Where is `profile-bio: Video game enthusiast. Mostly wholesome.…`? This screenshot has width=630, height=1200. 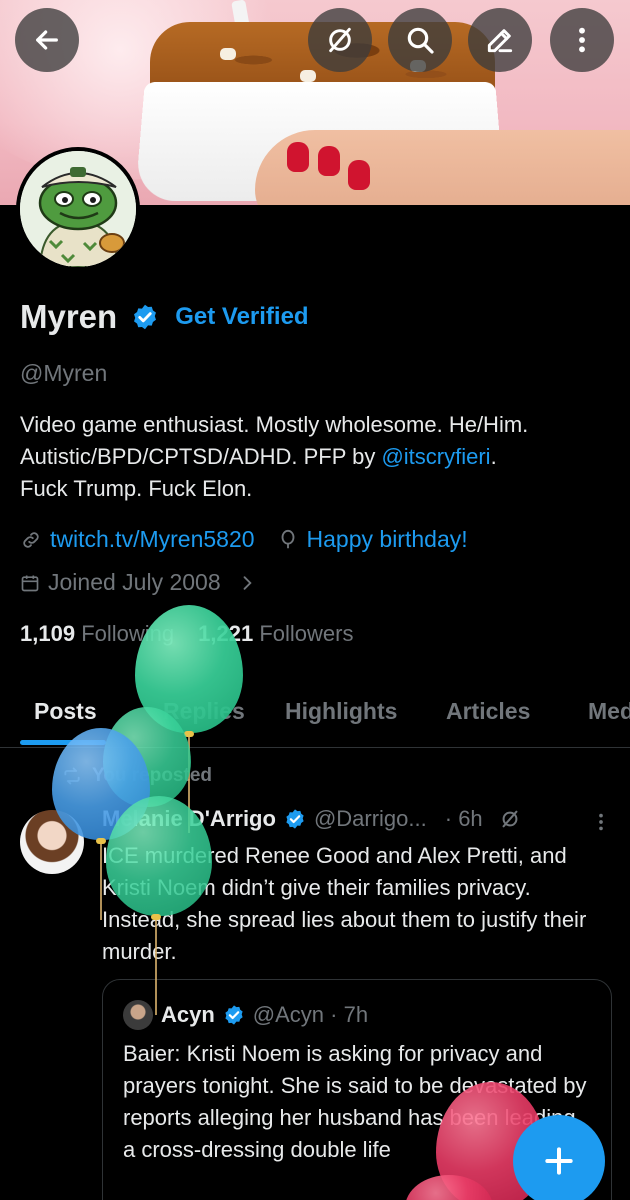 profile-bio: Video game enthusiast. Mostly wholesome.… is located at coordinates (320, 457).